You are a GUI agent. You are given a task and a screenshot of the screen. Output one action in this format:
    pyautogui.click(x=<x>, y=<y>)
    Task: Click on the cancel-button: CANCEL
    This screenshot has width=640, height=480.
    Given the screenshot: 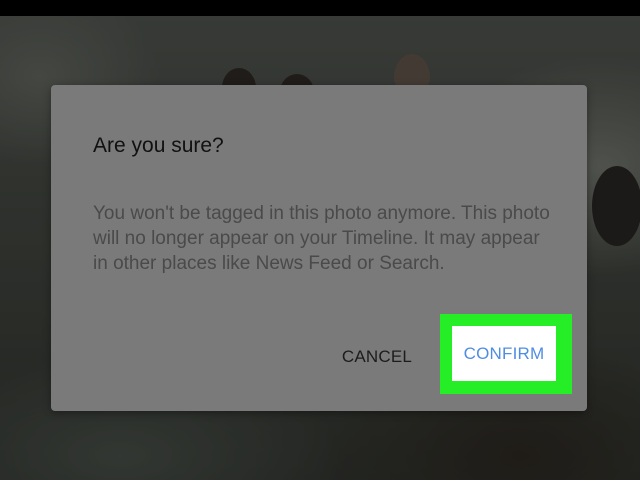 What is the action you would take?
    pyautogui.click(x=377, y=357)
    